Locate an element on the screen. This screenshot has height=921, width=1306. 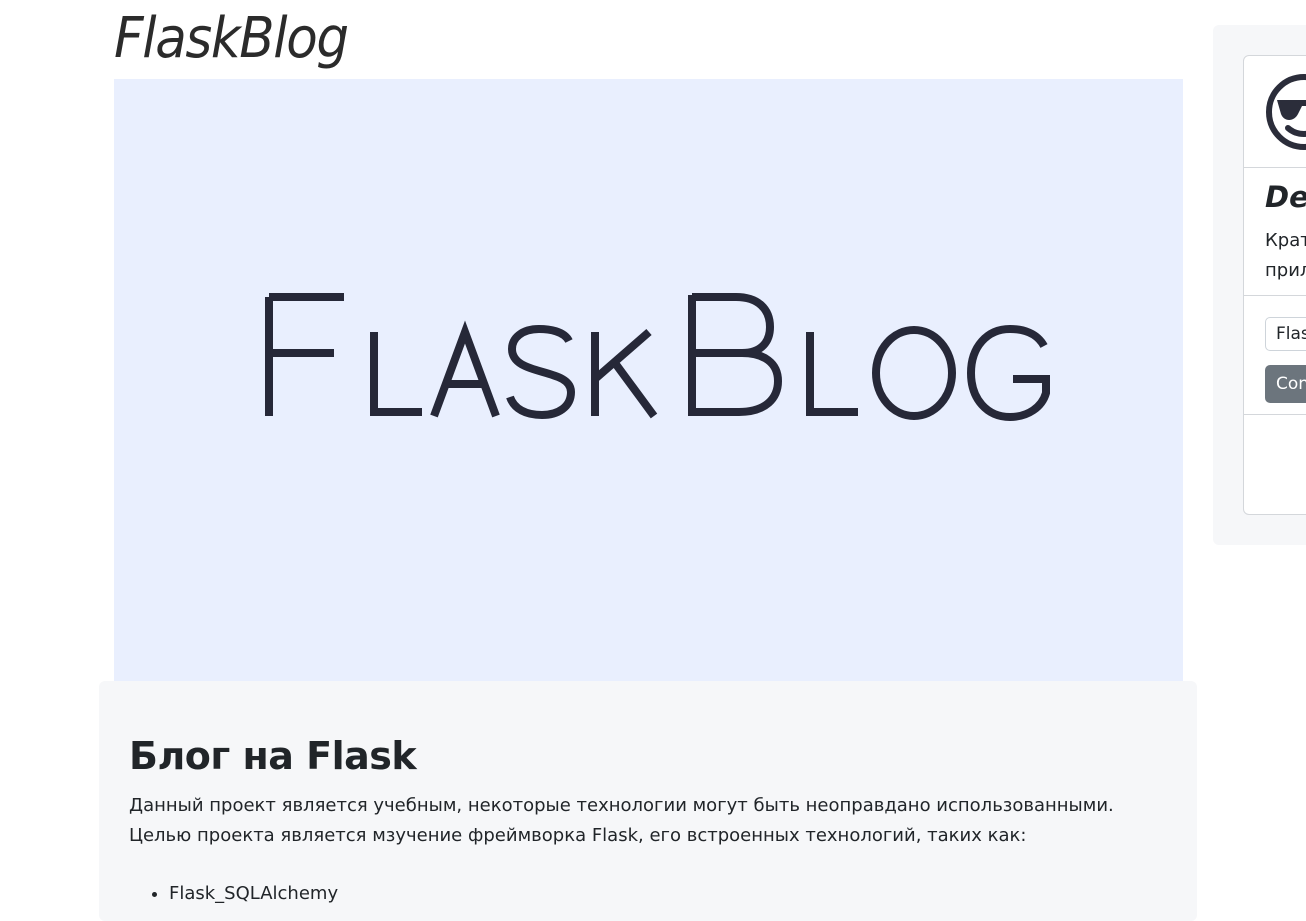
list-item: Flask_SQLAlchemy is located at coordinates (253, 894).